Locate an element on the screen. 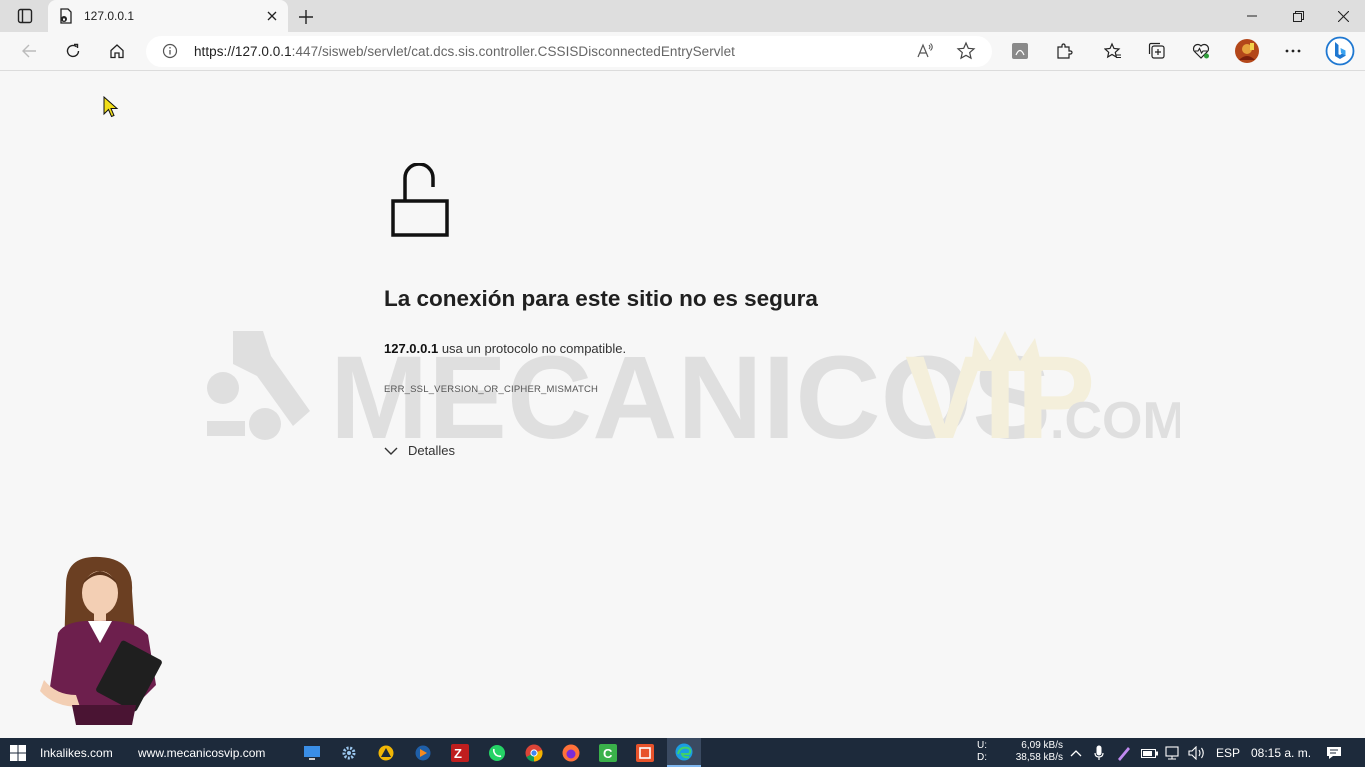 The height and width of the screenshot is (767, 1365). bing-copilot-button is located at coordinates (1340, 51).